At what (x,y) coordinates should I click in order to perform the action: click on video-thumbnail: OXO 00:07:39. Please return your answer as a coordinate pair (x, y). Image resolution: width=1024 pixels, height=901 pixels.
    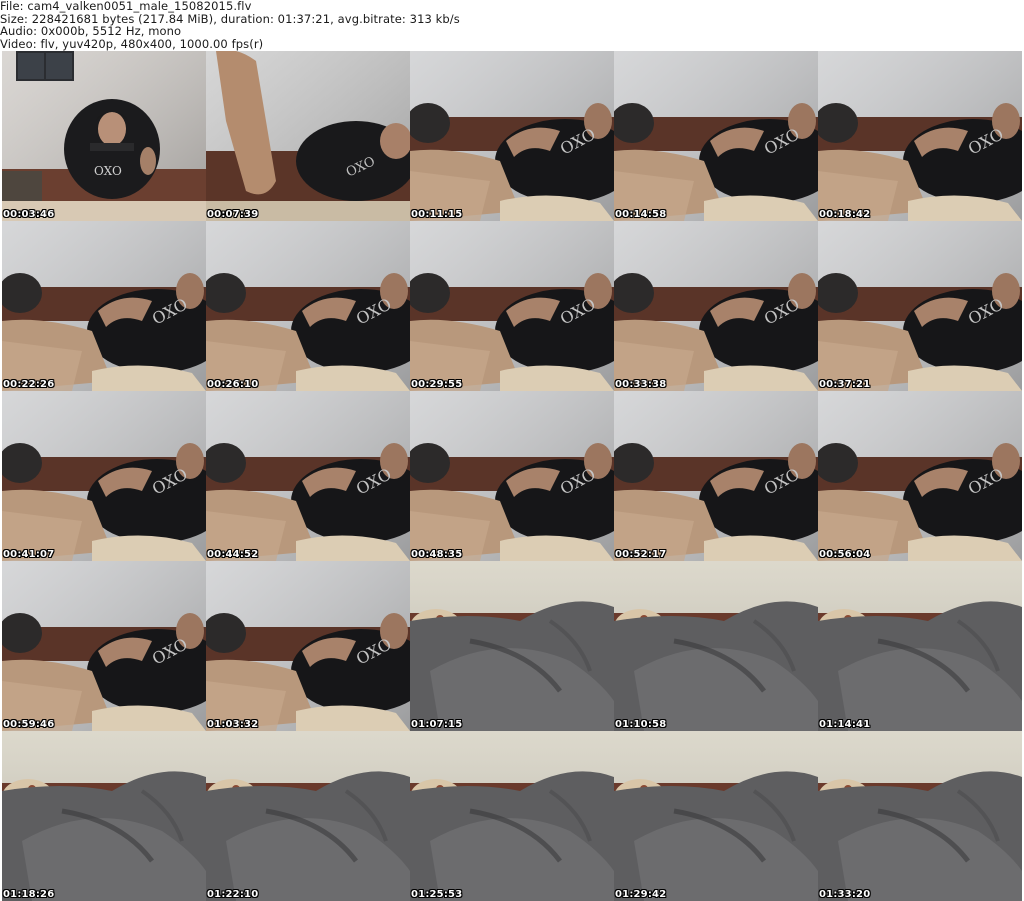
    Looking at the image, I should click on (308, 136).